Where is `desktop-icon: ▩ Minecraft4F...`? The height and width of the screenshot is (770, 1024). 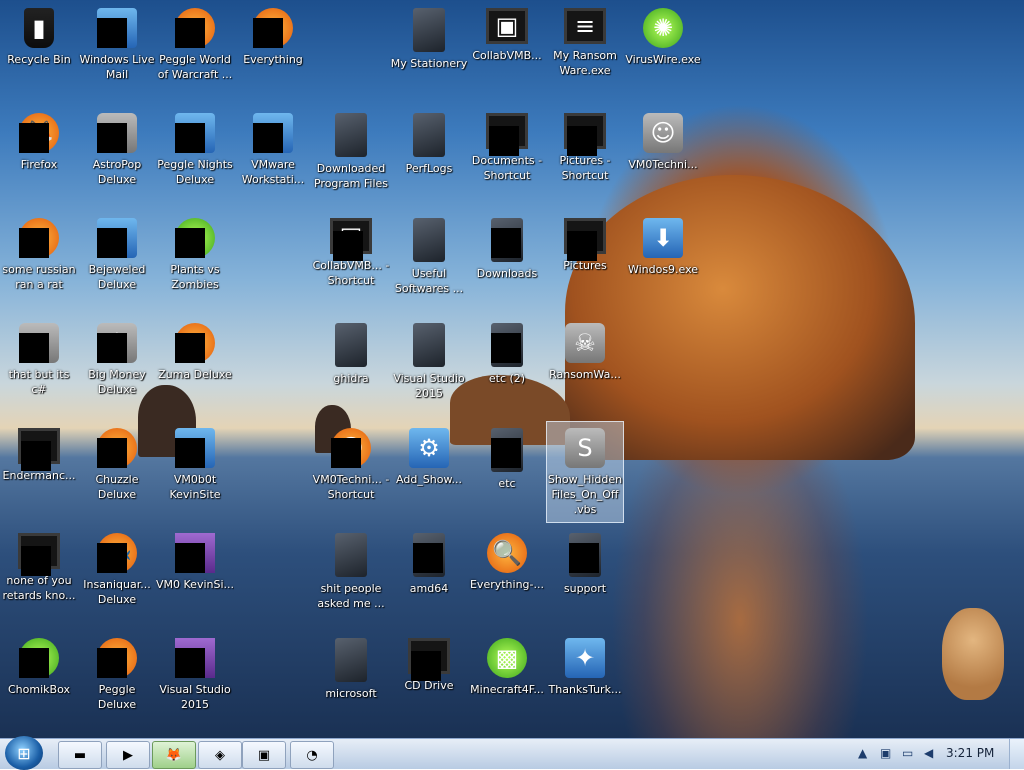
desktop-icon: ▩ Minecraft4F... is located at coordinates (507, 682).